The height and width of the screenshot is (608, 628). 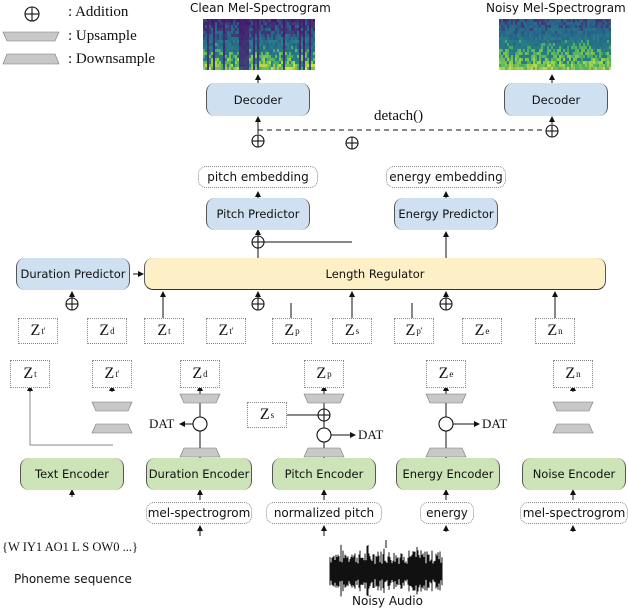 I want to click on latent-subscript: t', so click(x=43, y=331).